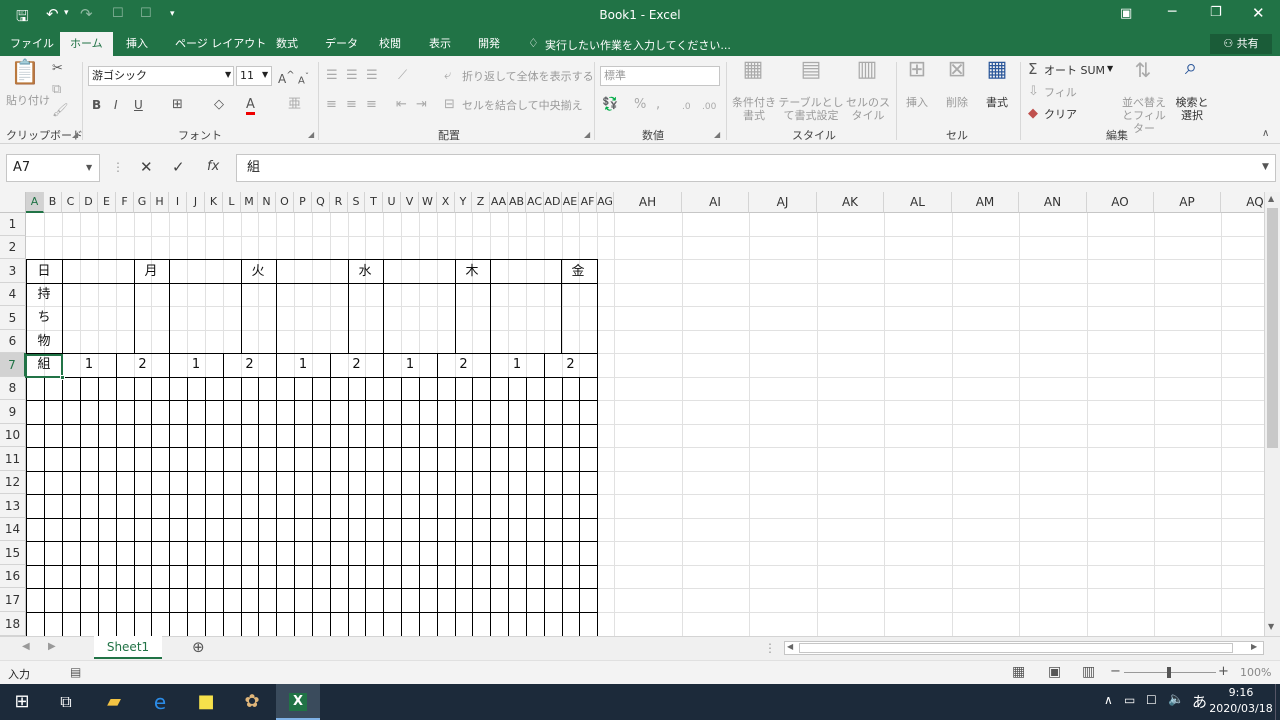 The width and height of the screenshot is (1280, 720). What do you see at coordinates (1216, 12) in the screenshot?
I see `restore-icon: ❐` at bounding box center [1216, 12].